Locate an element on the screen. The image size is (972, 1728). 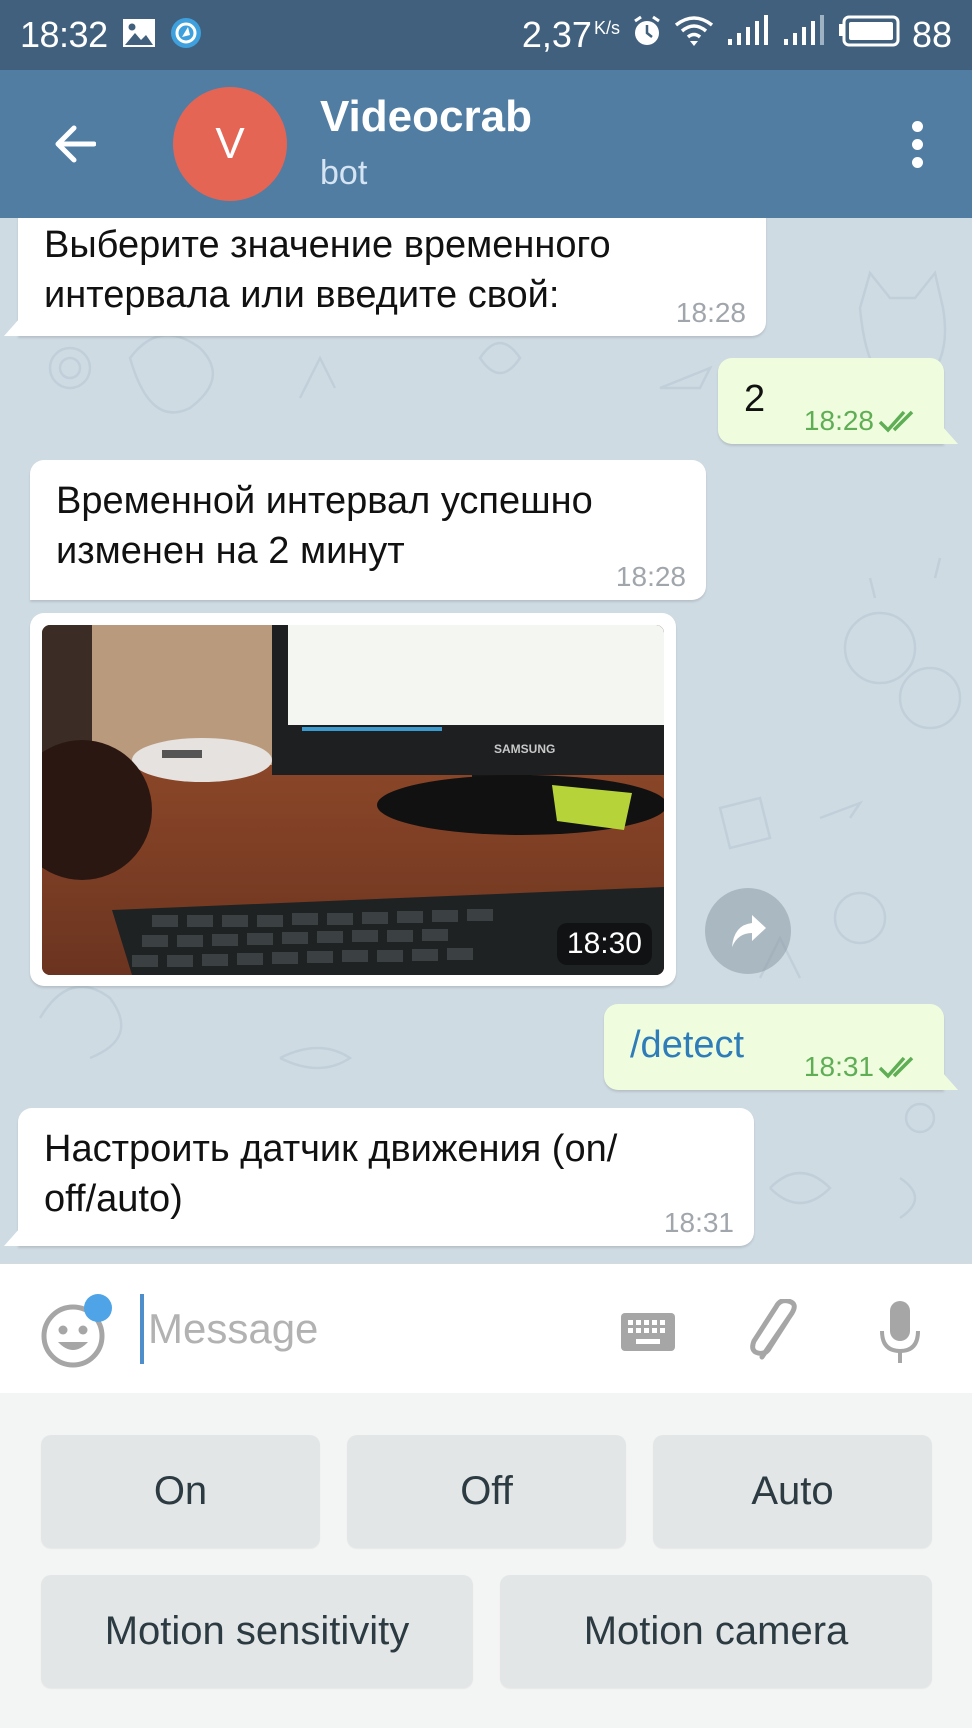
voice-record-button is located at coordinates (900, 1332).